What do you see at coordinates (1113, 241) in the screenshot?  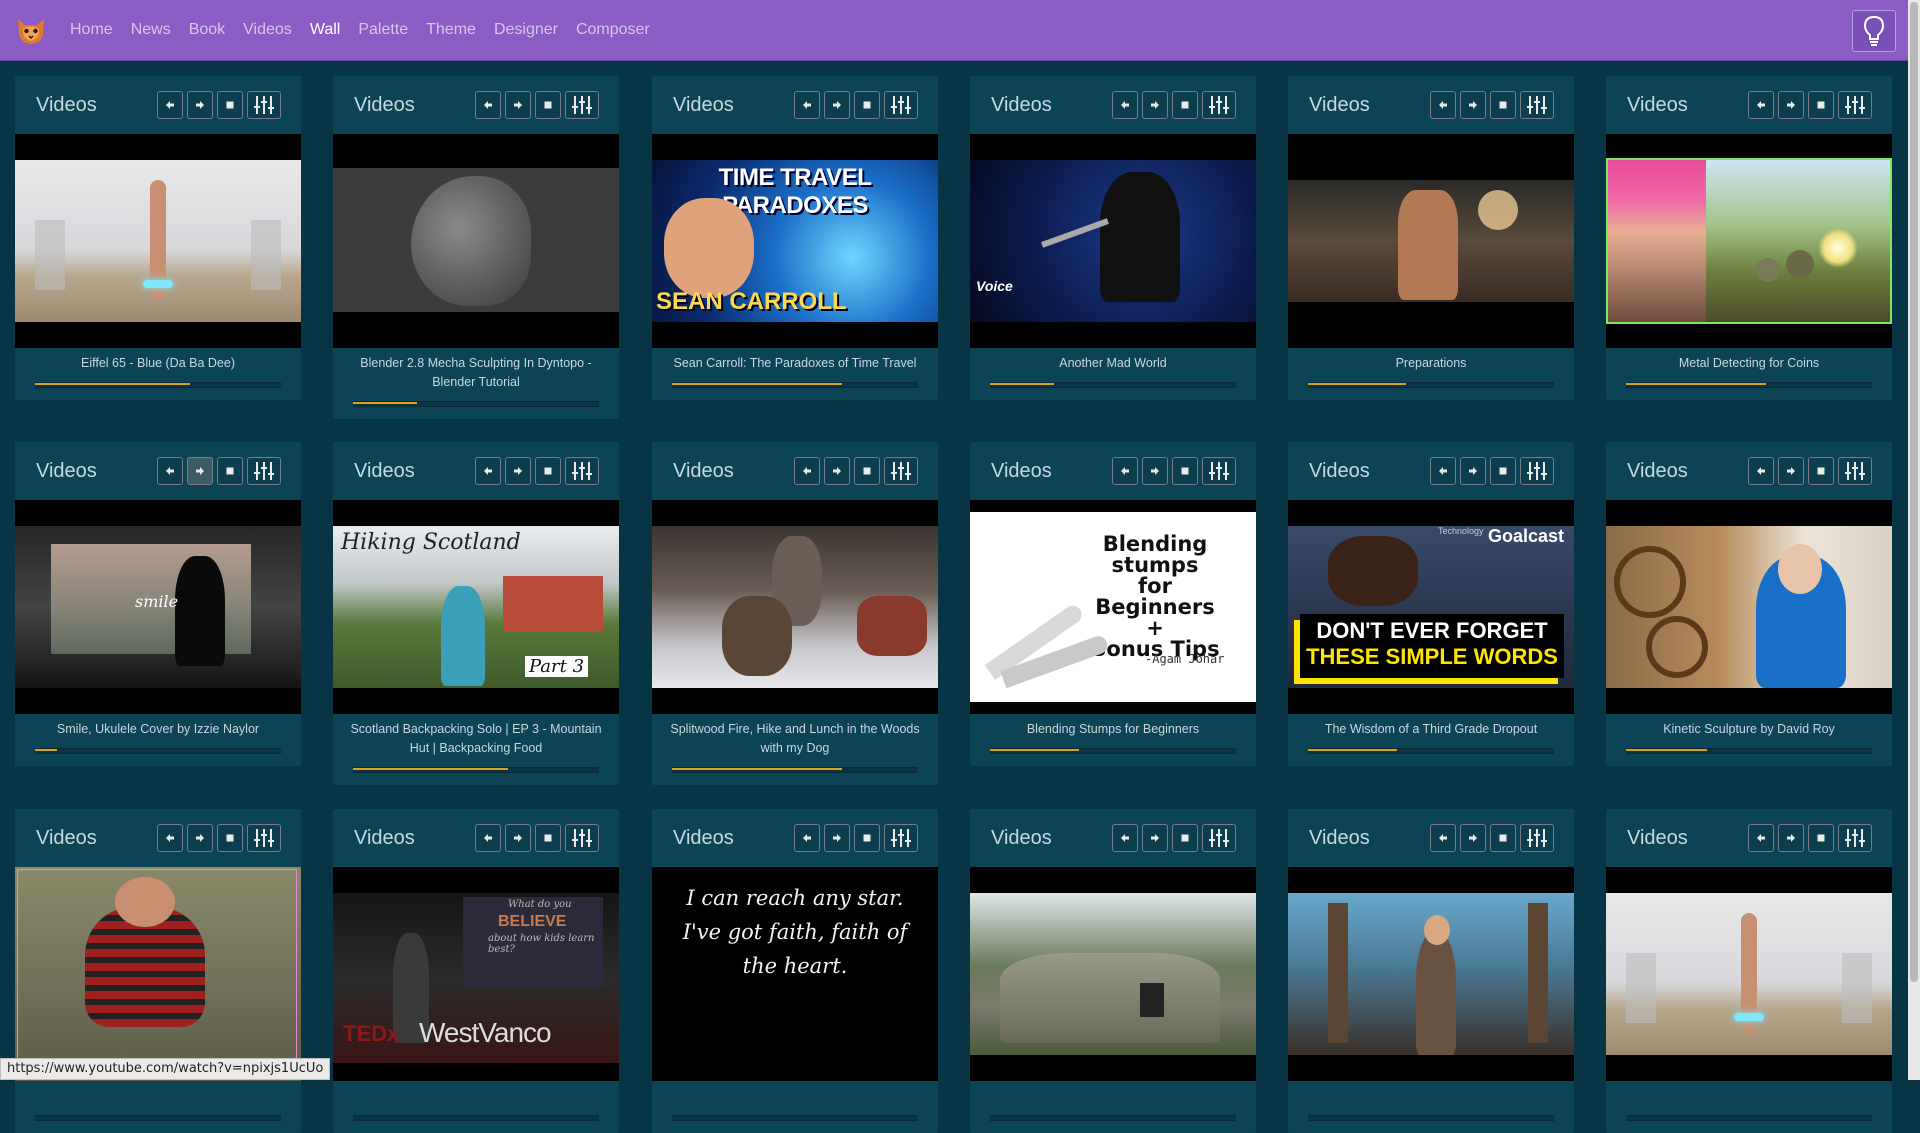 I see `video-frame: Voice` at bounding box center [1113, 241].